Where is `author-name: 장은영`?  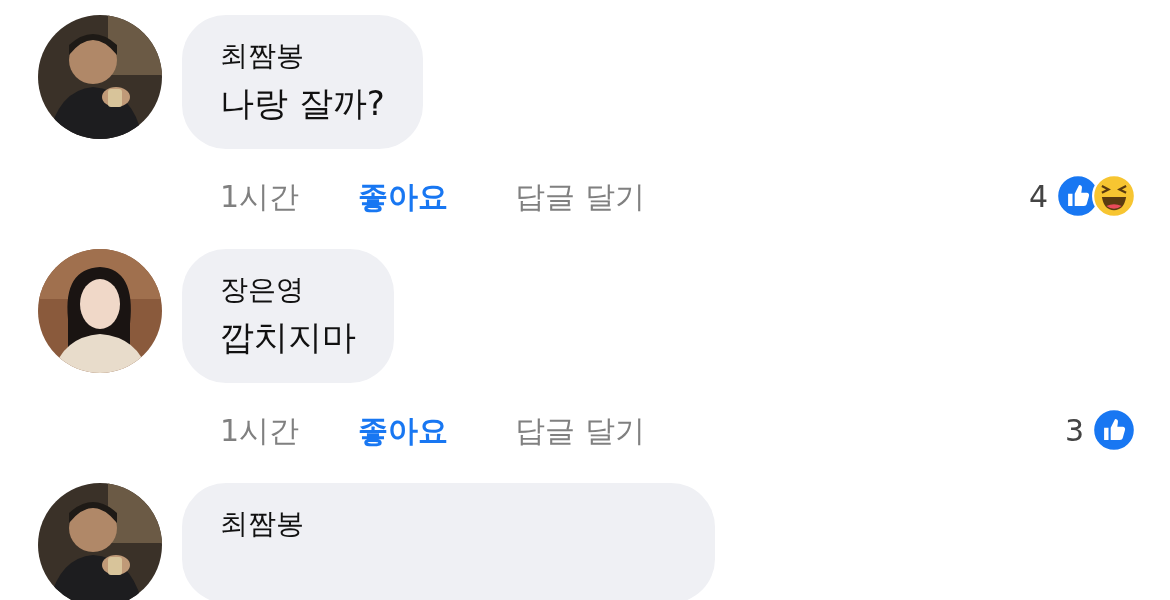 author-name: 장은영 is located at coordinates (288, 290).